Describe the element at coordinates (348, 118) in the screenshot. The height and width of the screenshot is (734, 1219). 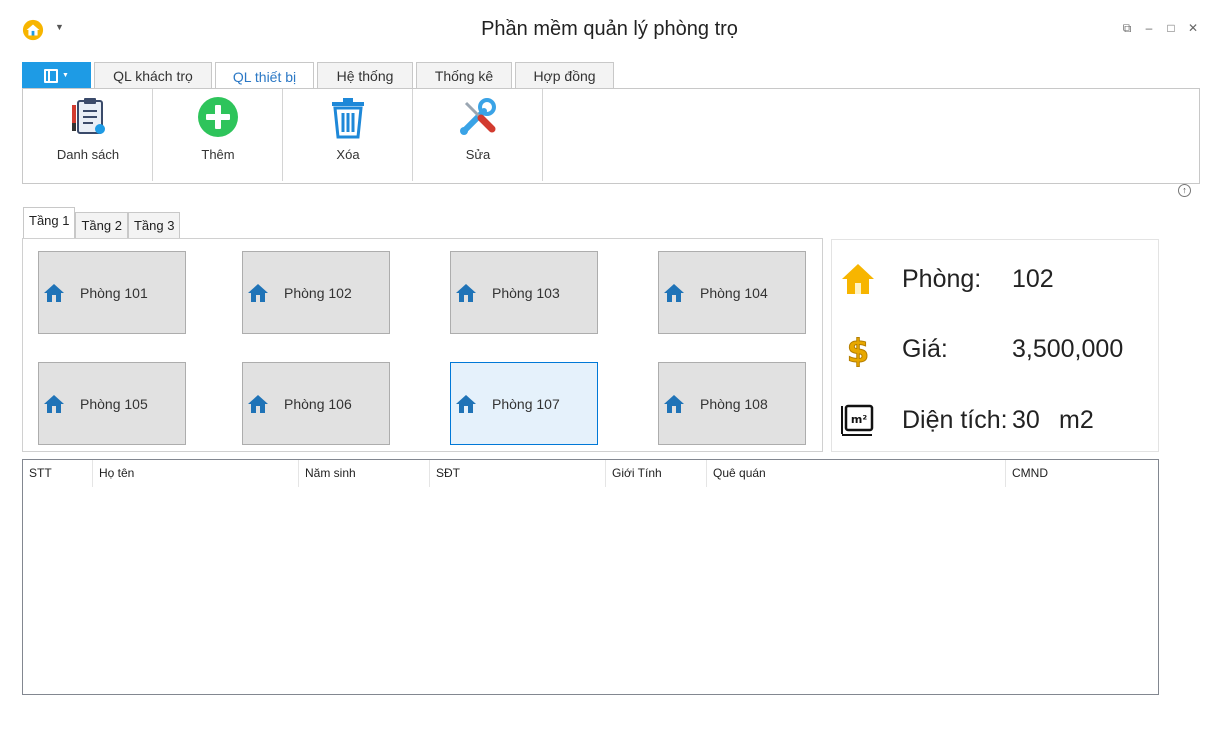
I see `trash-icon` at that location.